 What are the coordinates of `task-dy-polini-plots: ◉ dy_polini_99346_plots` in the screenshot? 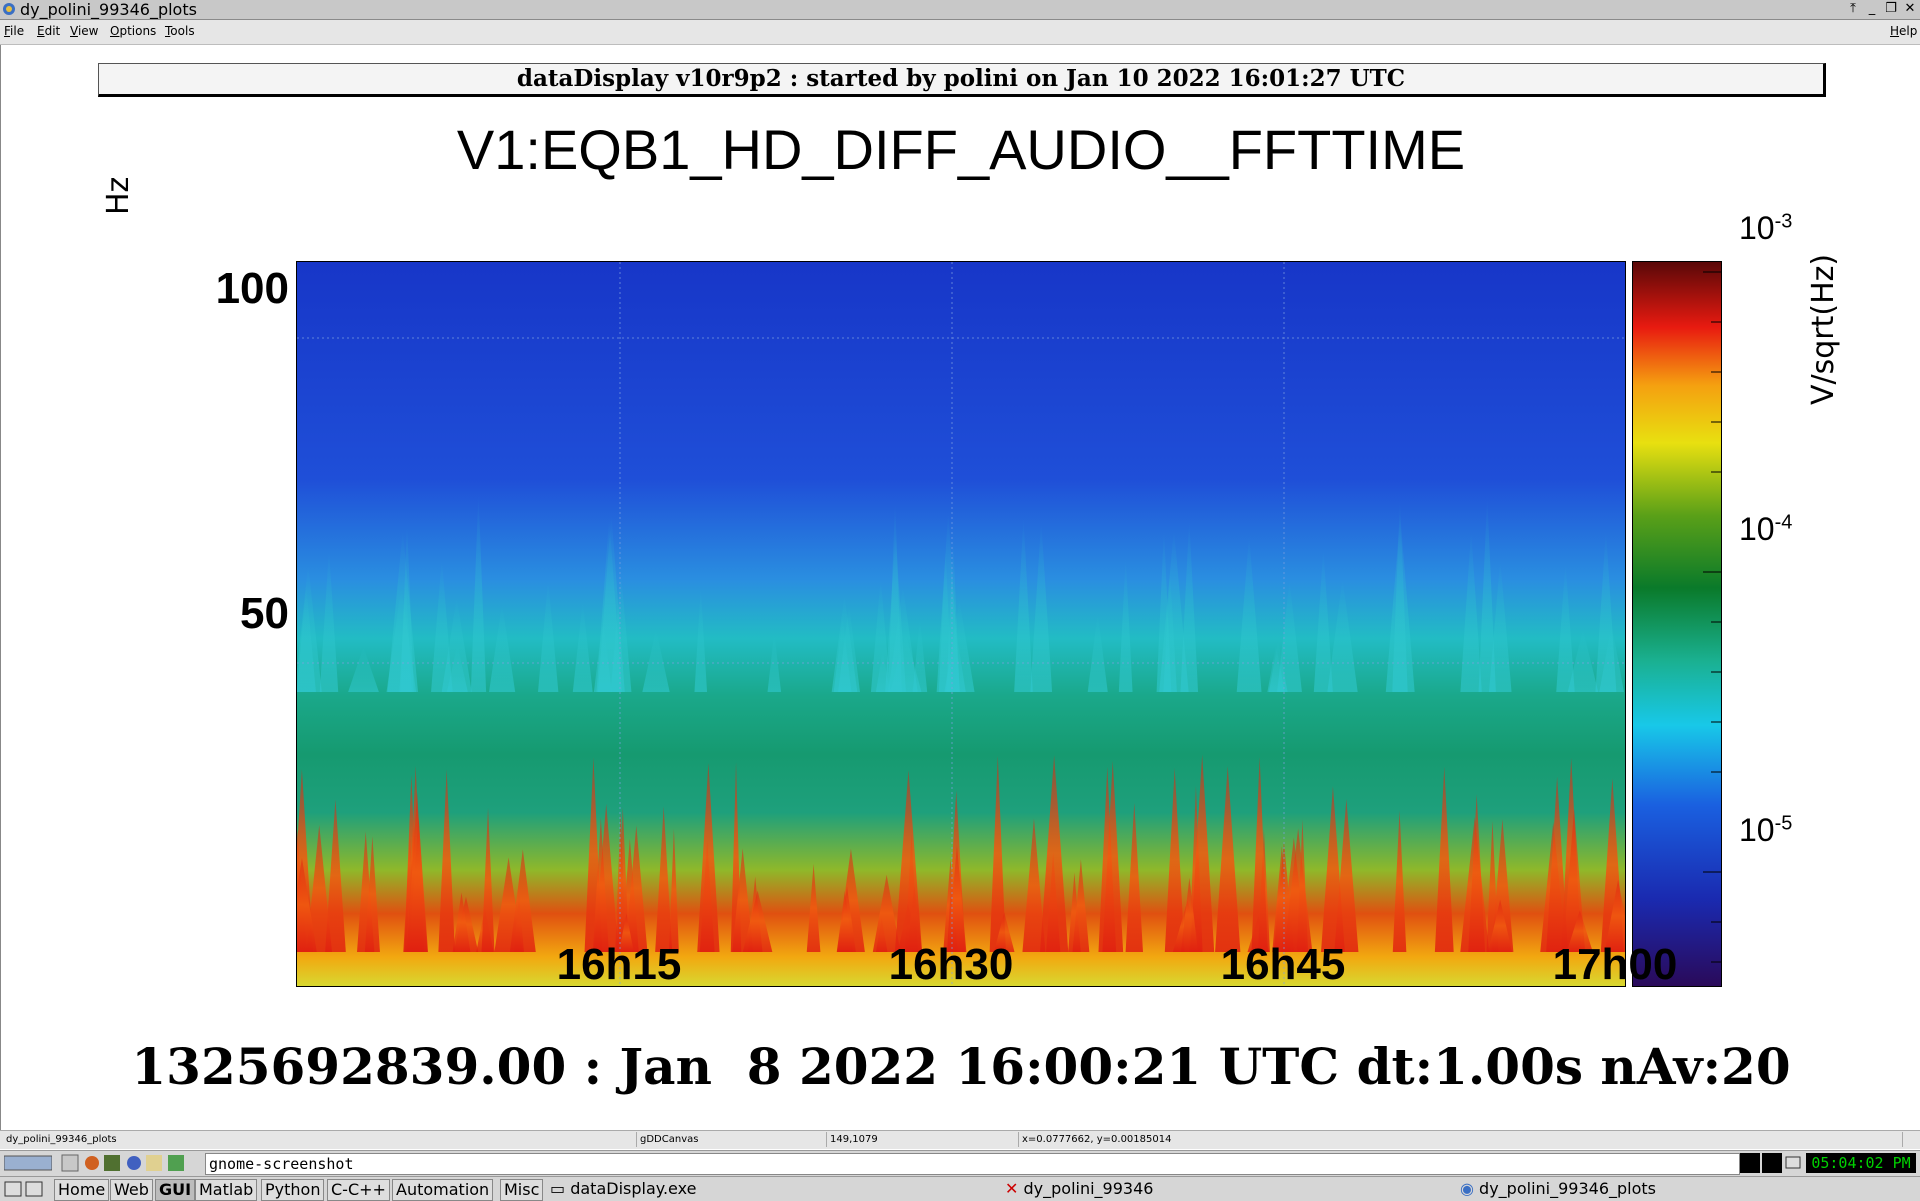 It's located at (1558, 1189).